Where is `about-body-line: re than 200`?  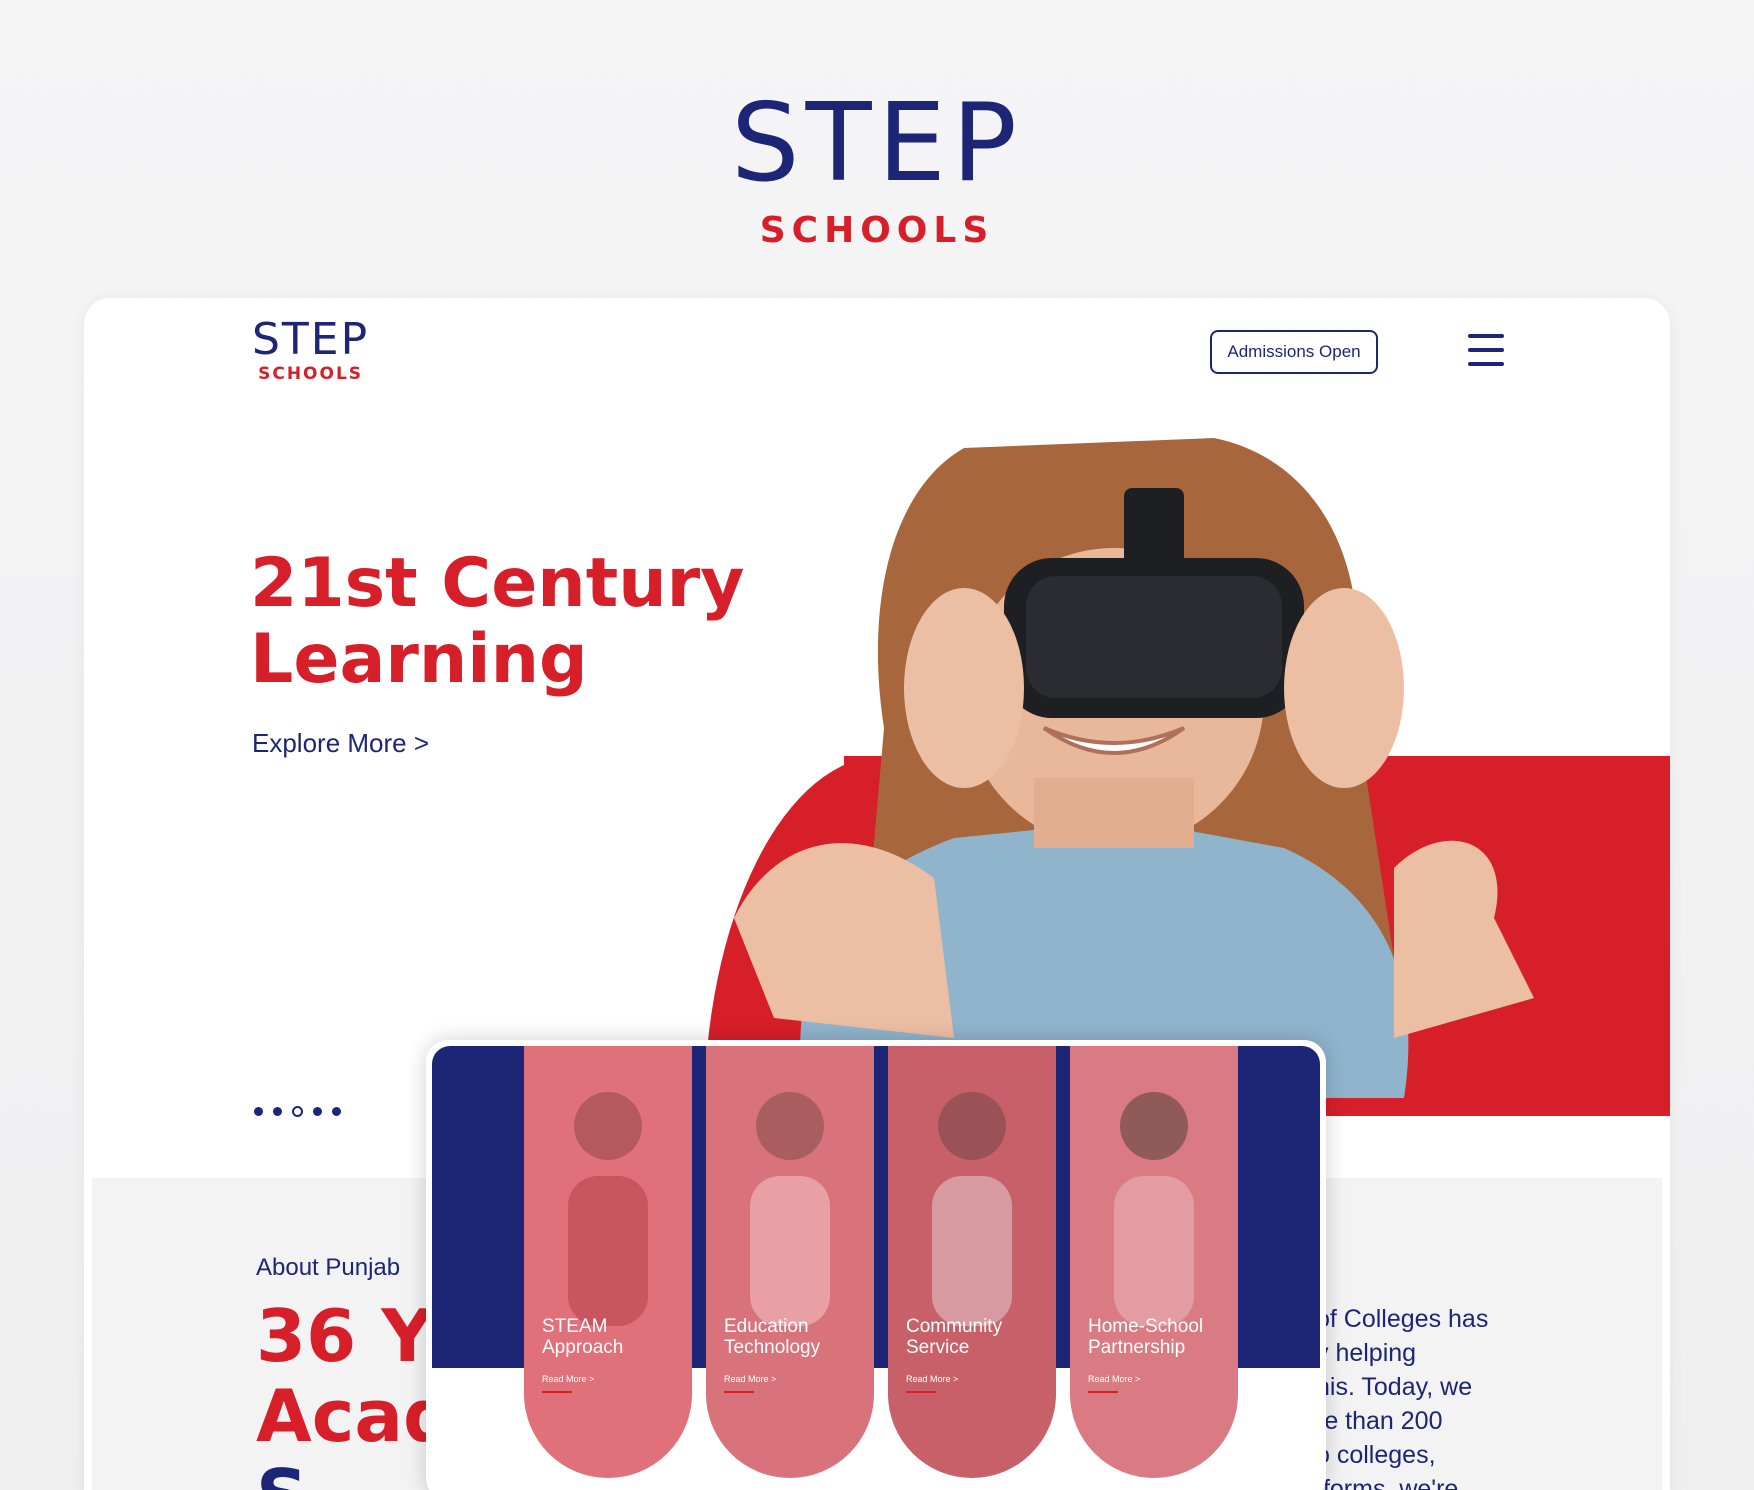 about-body-line: re than 200 is located at coordinates (1379, 1421).